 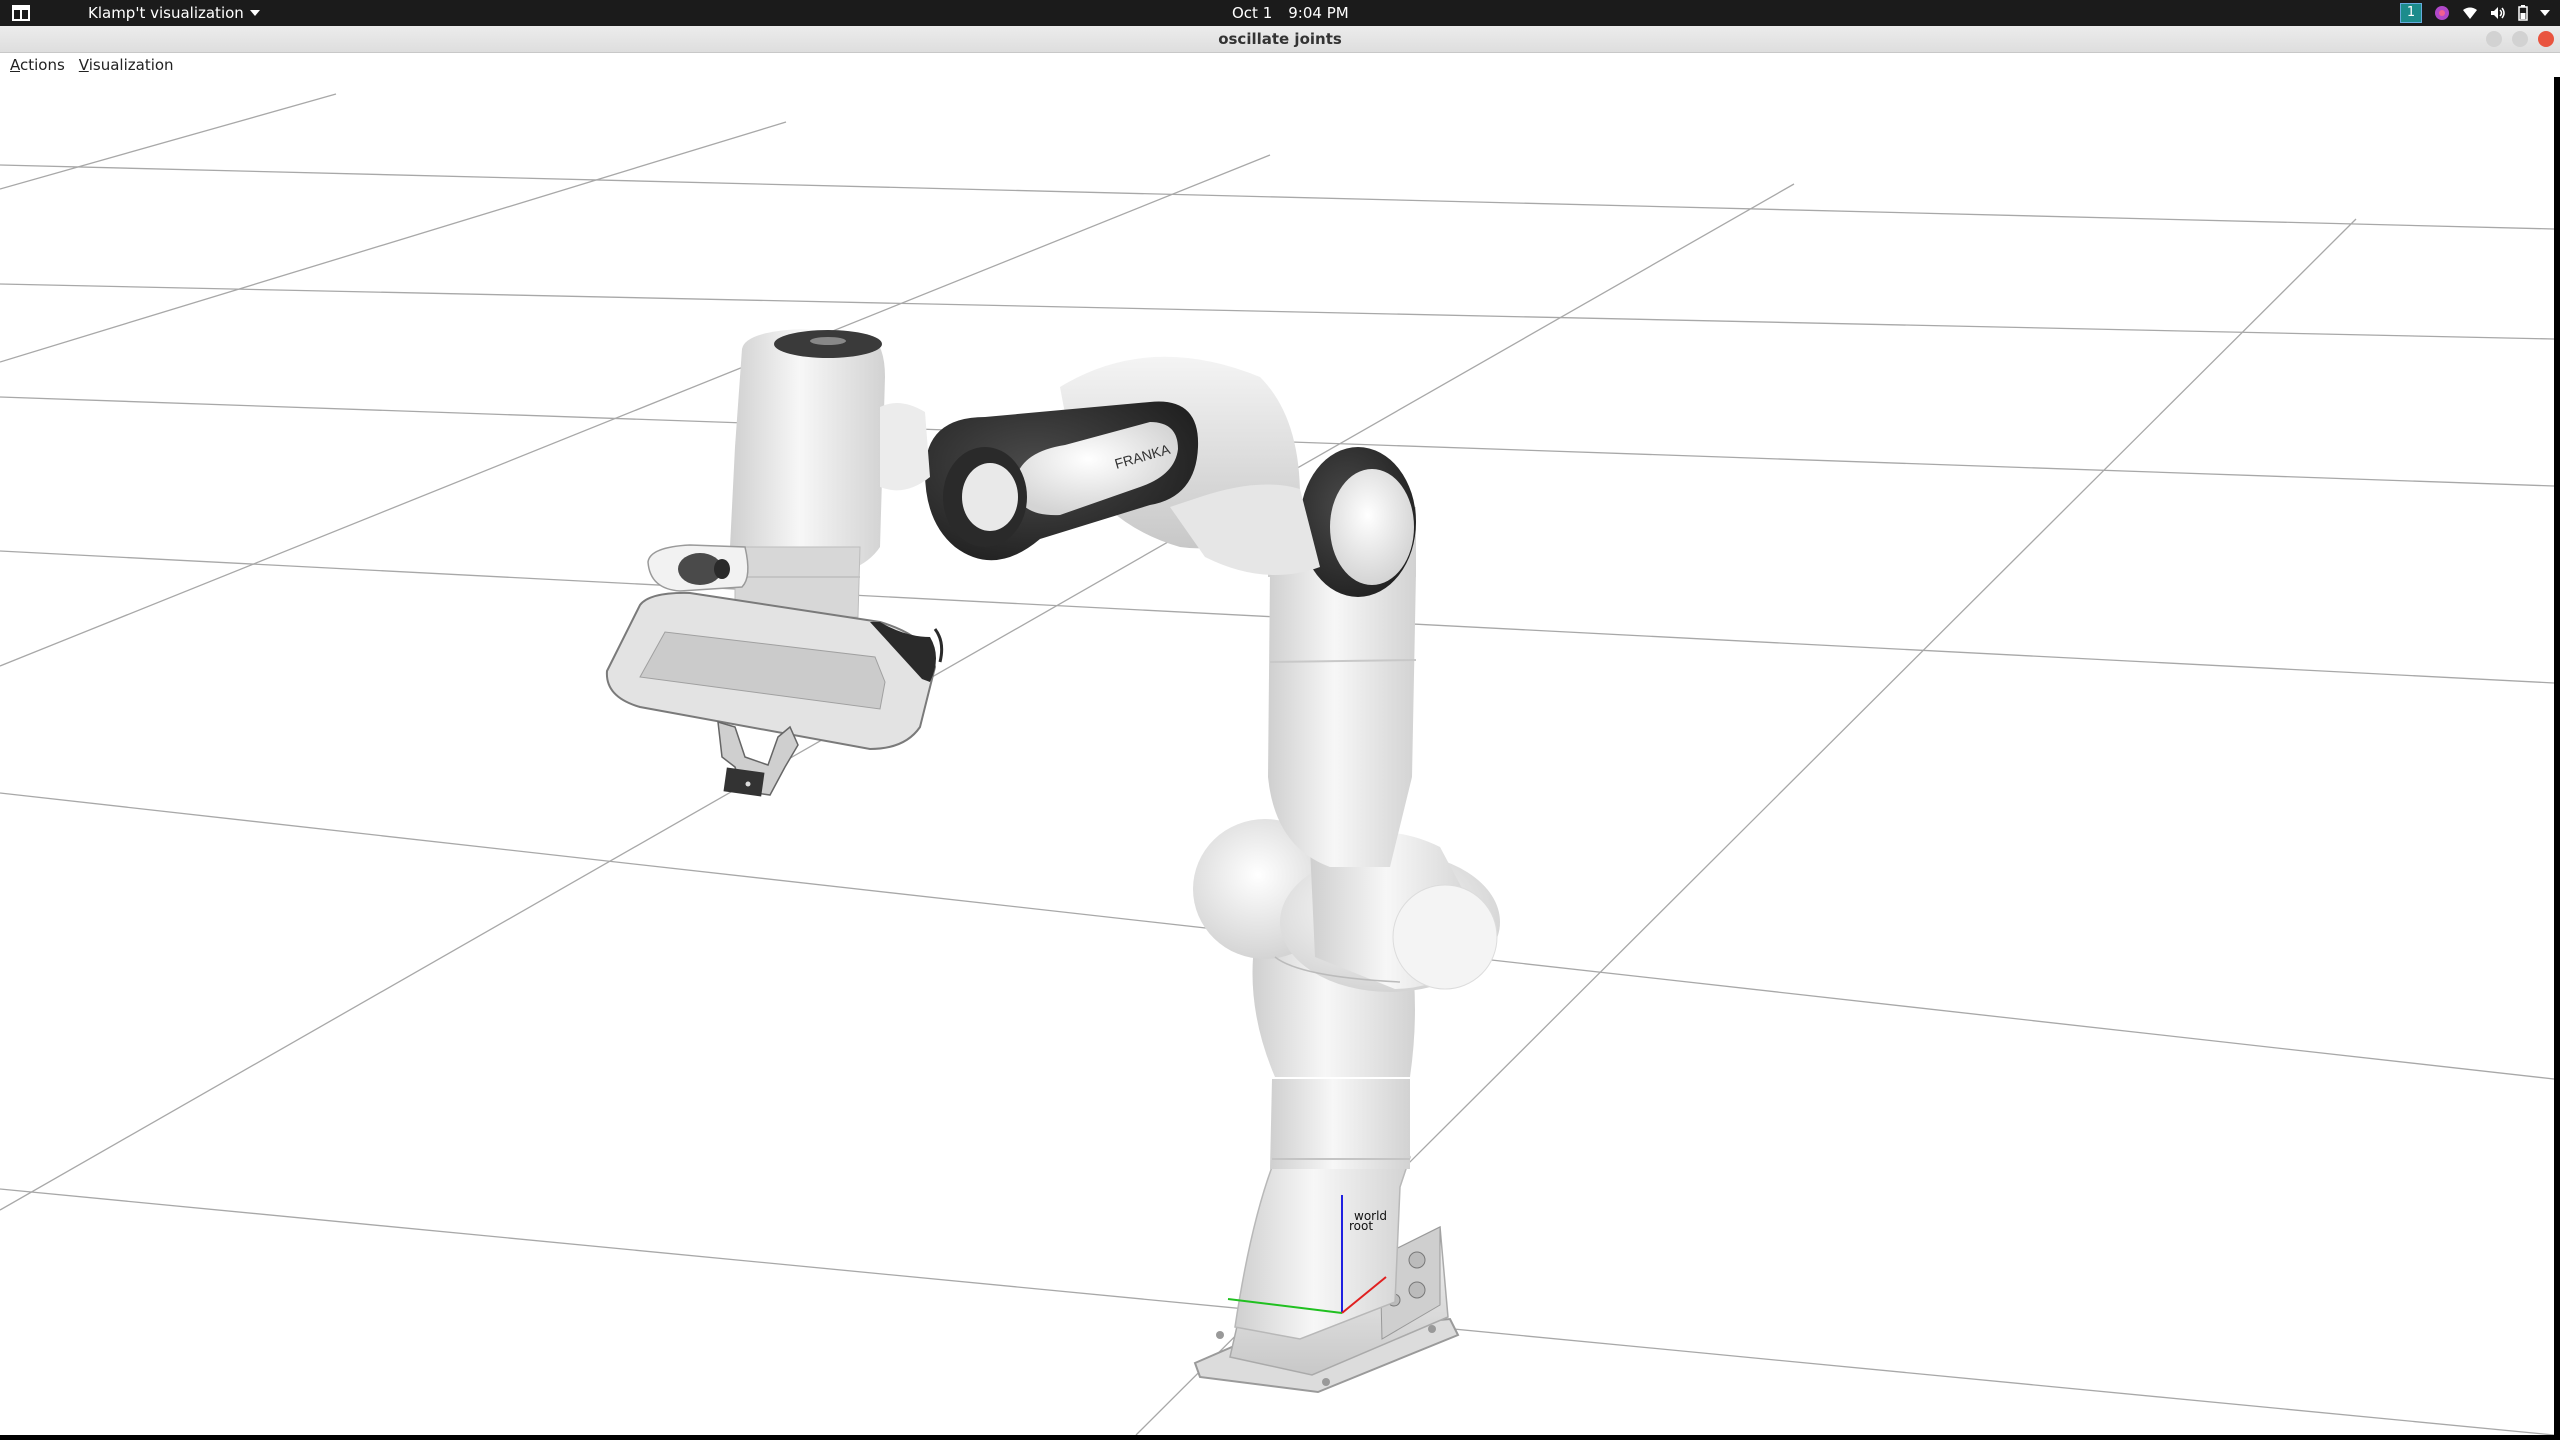 What do you see at coordinates (1324, 1139) in the screenshot?
I see `robot-link-lower` at bounding box center [1324, 1139].